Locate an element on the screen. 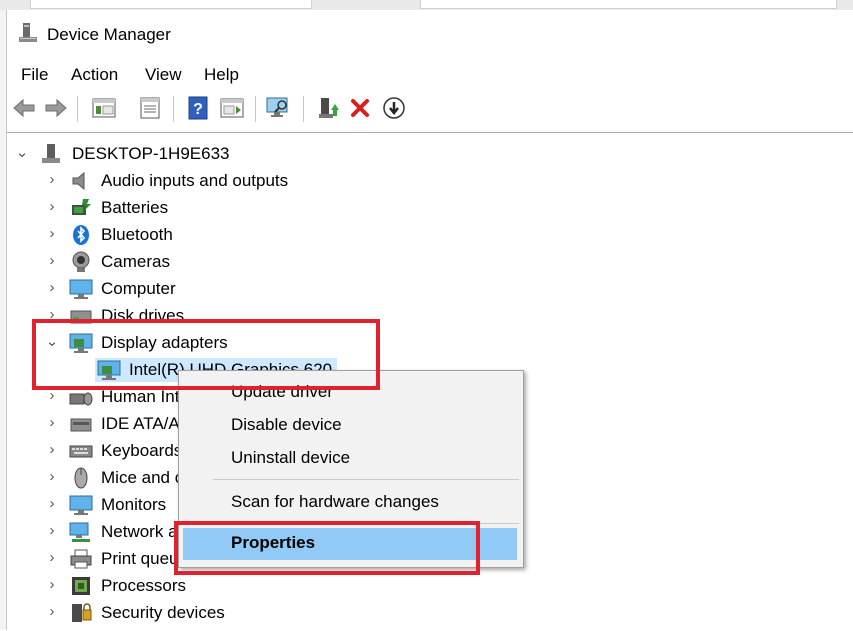  tree-item-label: Batteries is located at coordinates (135, 207).